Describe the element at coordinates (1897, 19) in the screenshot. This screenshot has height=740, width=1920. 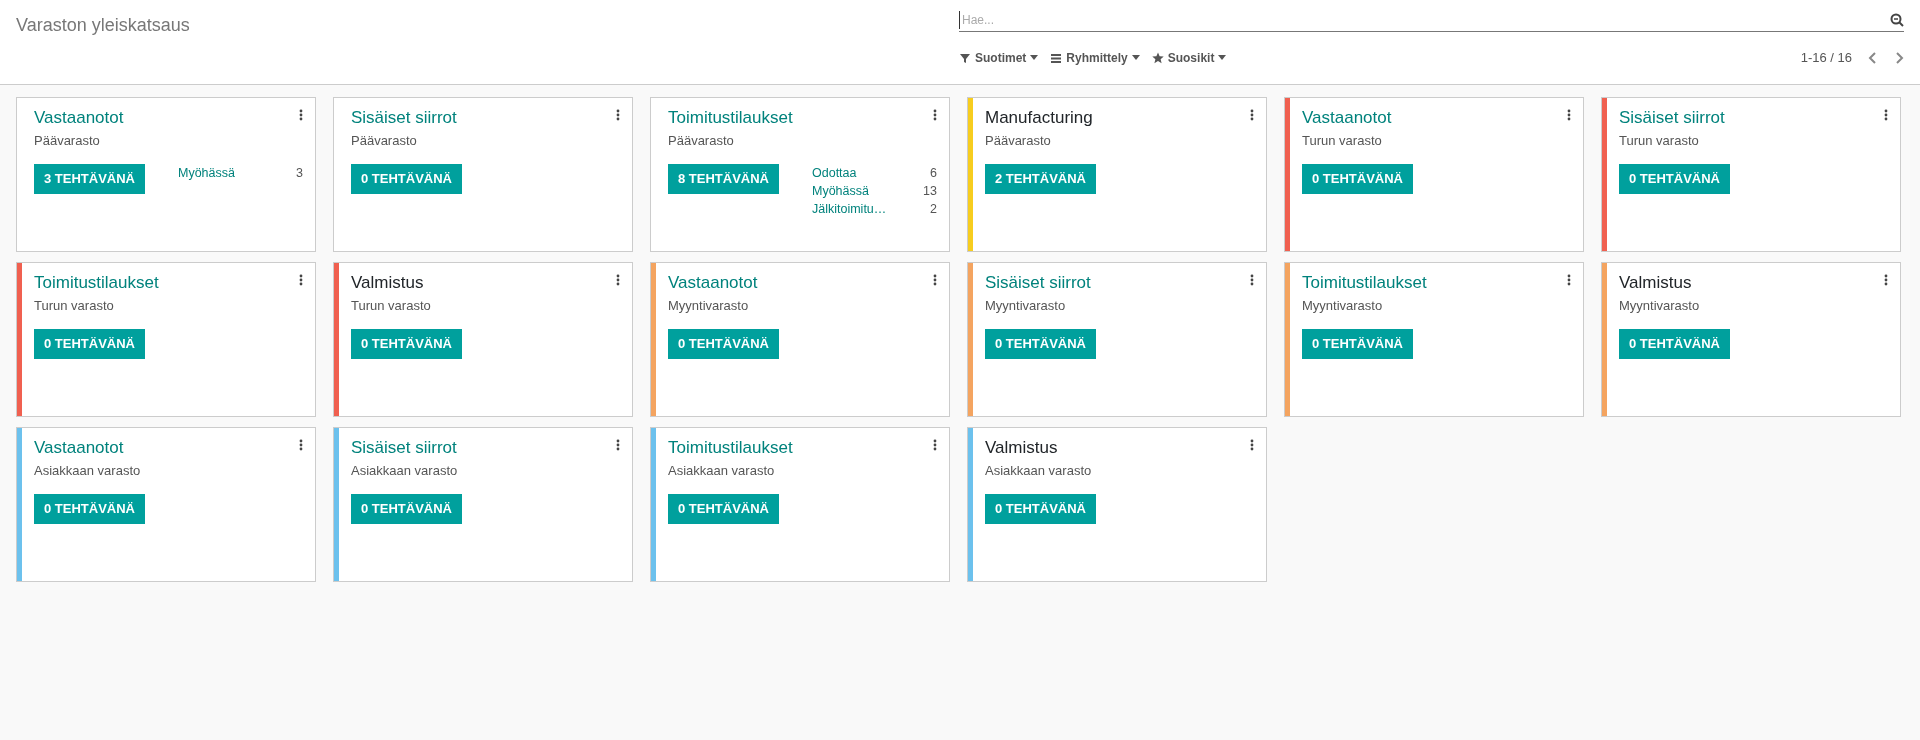
I see `search-icon` at that location.